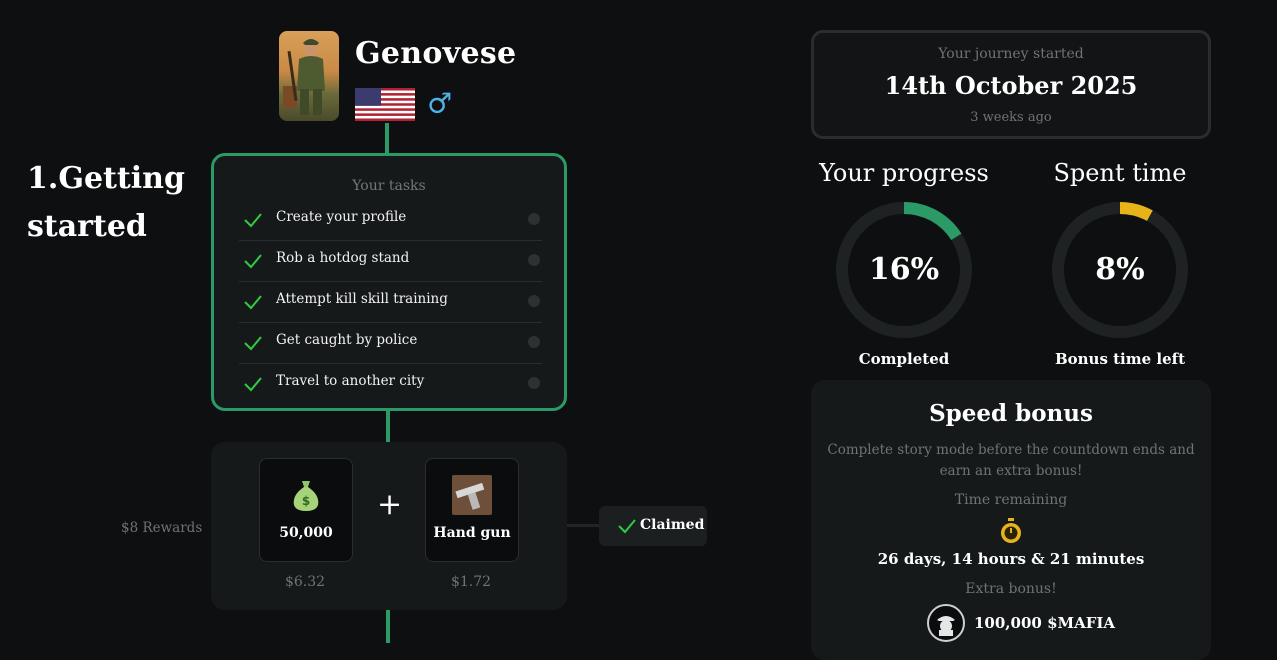  What do you see at coordinates (946, 623) in the screenshot?
I see `mafia-token-icon` at bounding box center [946, 623].